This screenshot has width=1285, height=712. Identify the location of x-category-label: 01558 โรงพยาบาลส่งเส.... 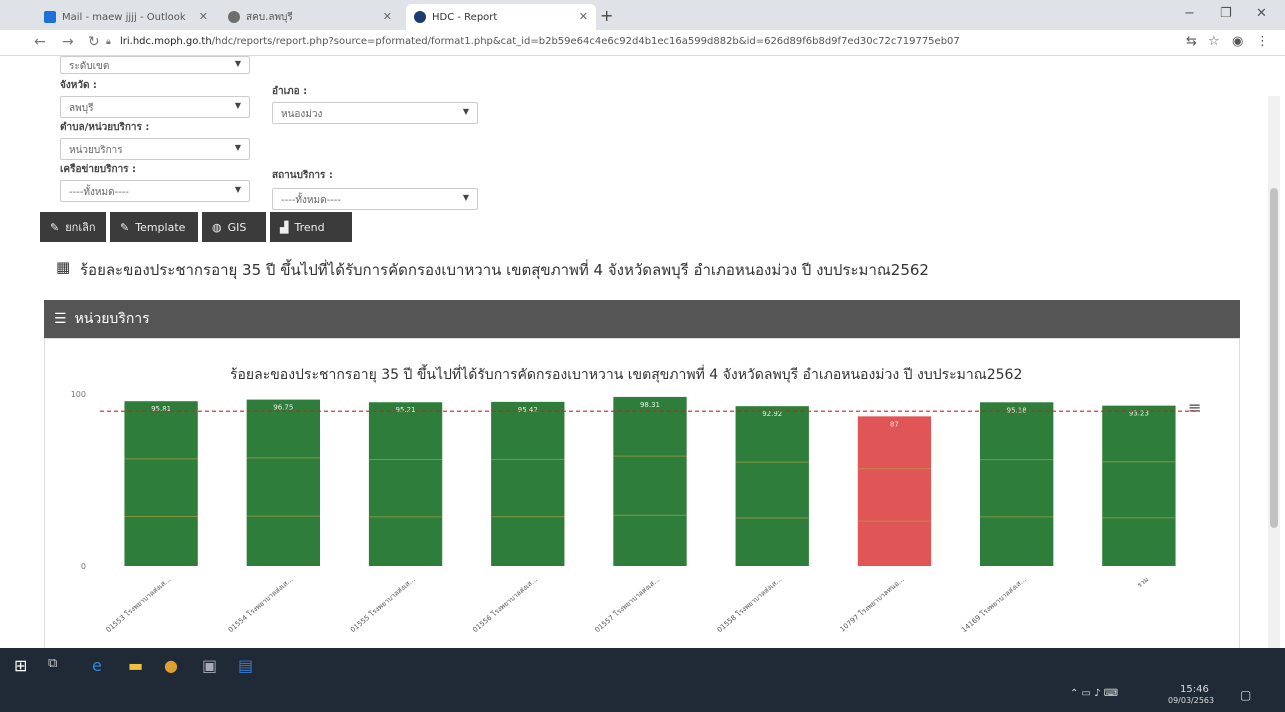
(749, 604).